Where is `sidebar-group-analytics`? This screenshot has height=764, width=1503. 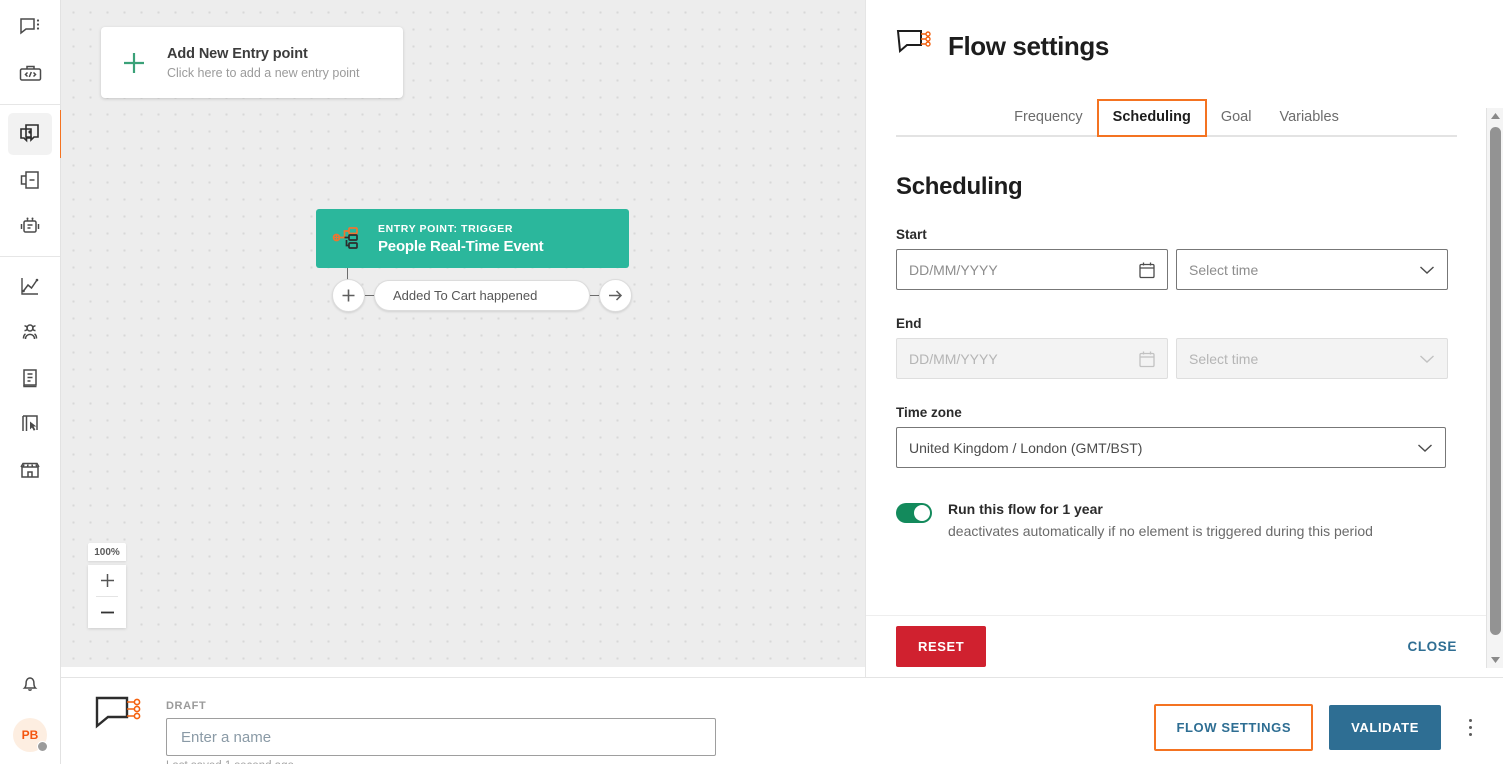
sidebar-group-analytics is located at coordinates (30, 378).